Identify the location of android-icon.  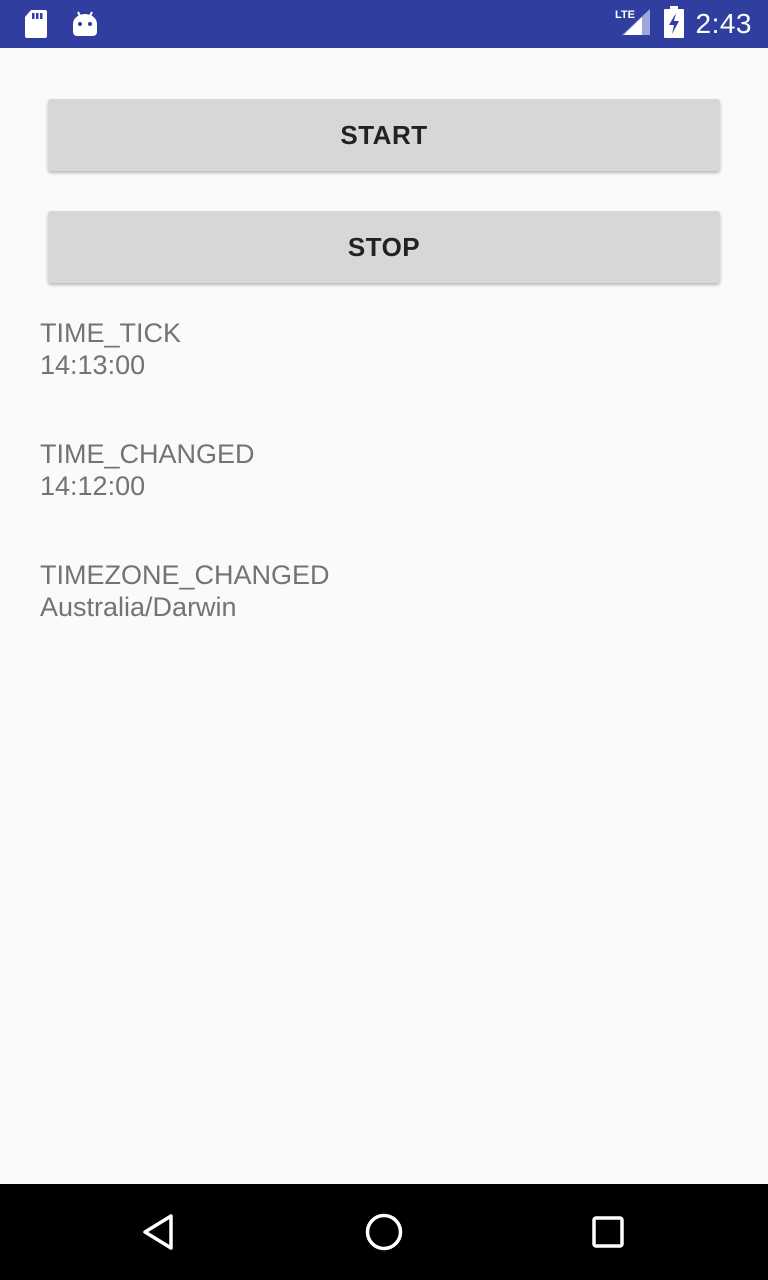
(85, 26).